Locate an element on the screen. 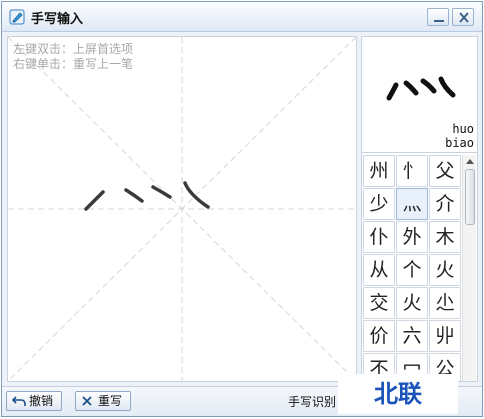 This screenshot has height=419, width=484. window-title: 手写输入 is located at coordinates (57, 19).